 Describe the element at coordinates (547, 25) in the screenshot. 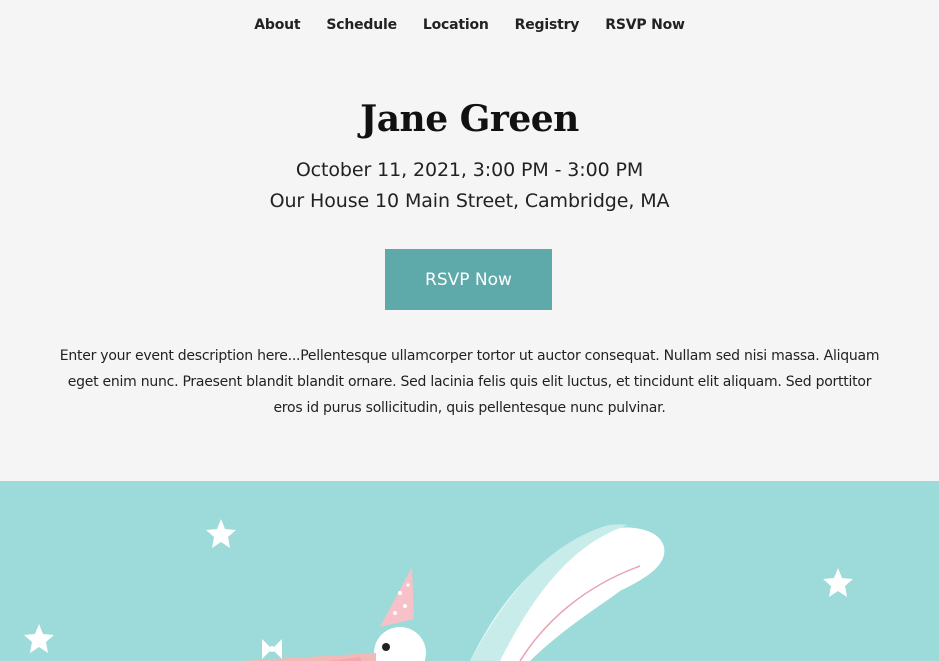

I see `nav-registry-link: Registry` at that location.